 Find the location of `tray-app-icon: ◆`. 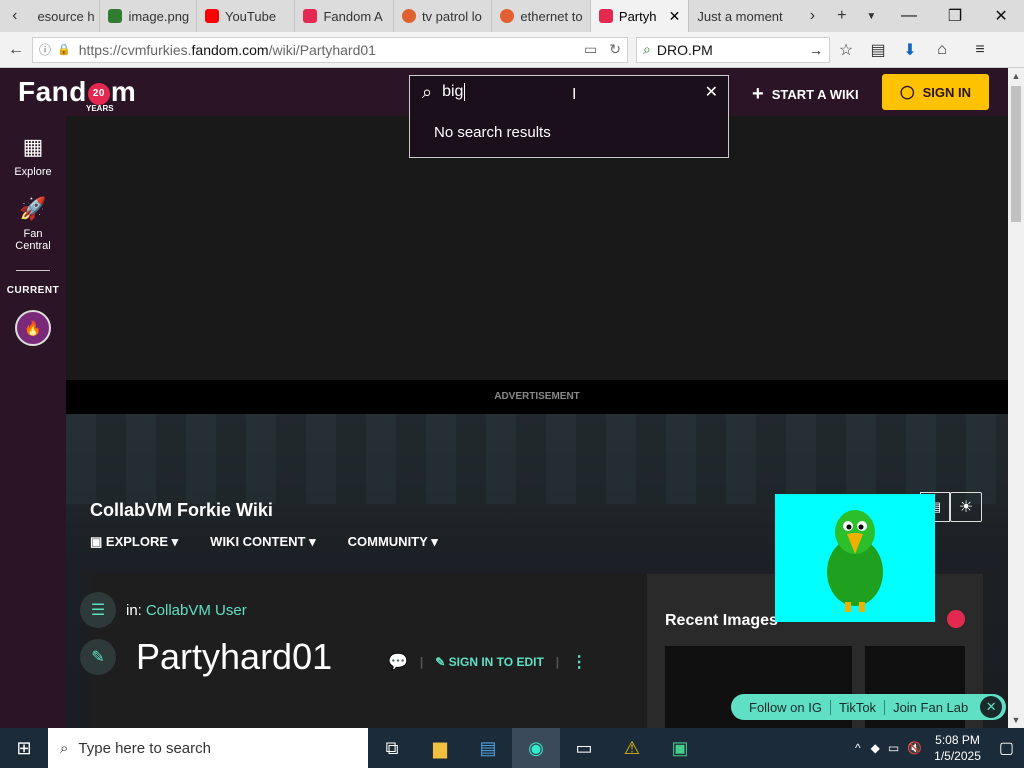

tray-app-icon: ◆ is located at coordinates (875, 748).